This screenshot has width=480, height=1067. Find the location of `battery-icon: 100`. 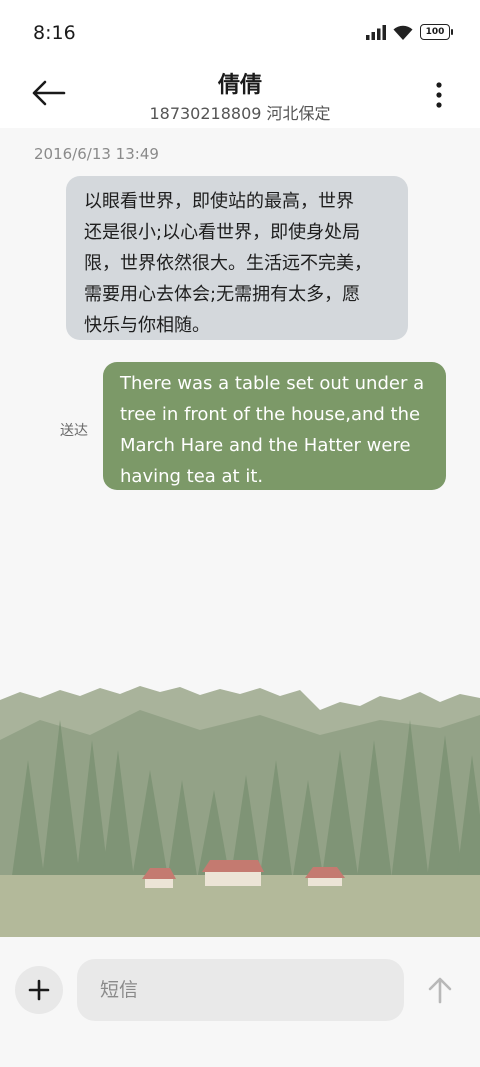

battery-icon: 100 is located at coordinates (436, 32).